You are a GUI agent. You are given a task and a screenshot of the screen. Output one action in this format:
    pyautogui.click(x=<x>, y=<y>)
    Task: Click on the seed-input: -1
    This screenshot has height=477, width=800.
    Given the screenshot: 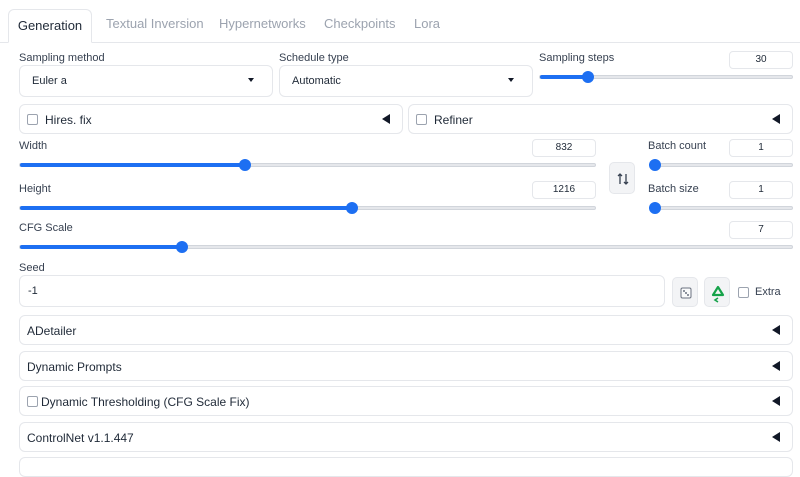 What is the action you would take?
    pyautogui.click(x=342, y=291)
    